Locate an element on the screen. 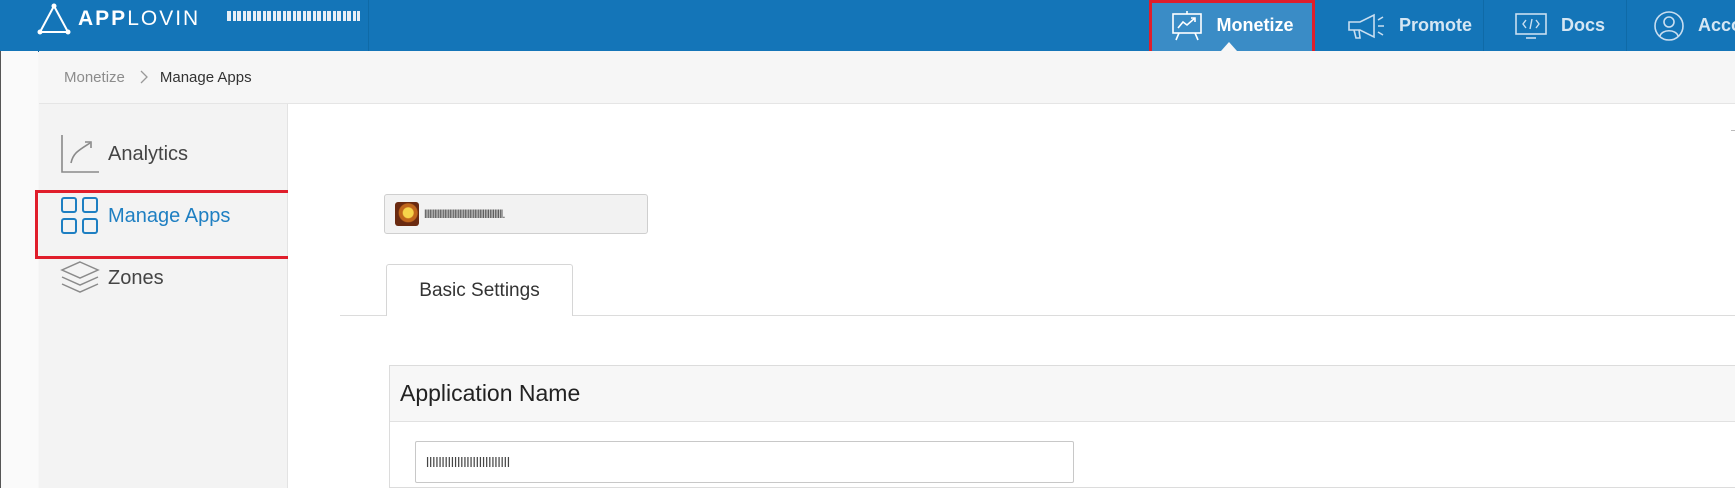 This screenshot has height=488, width=1735. tab-basic-settings: Basic Settings is located at coordinates (479, 290).